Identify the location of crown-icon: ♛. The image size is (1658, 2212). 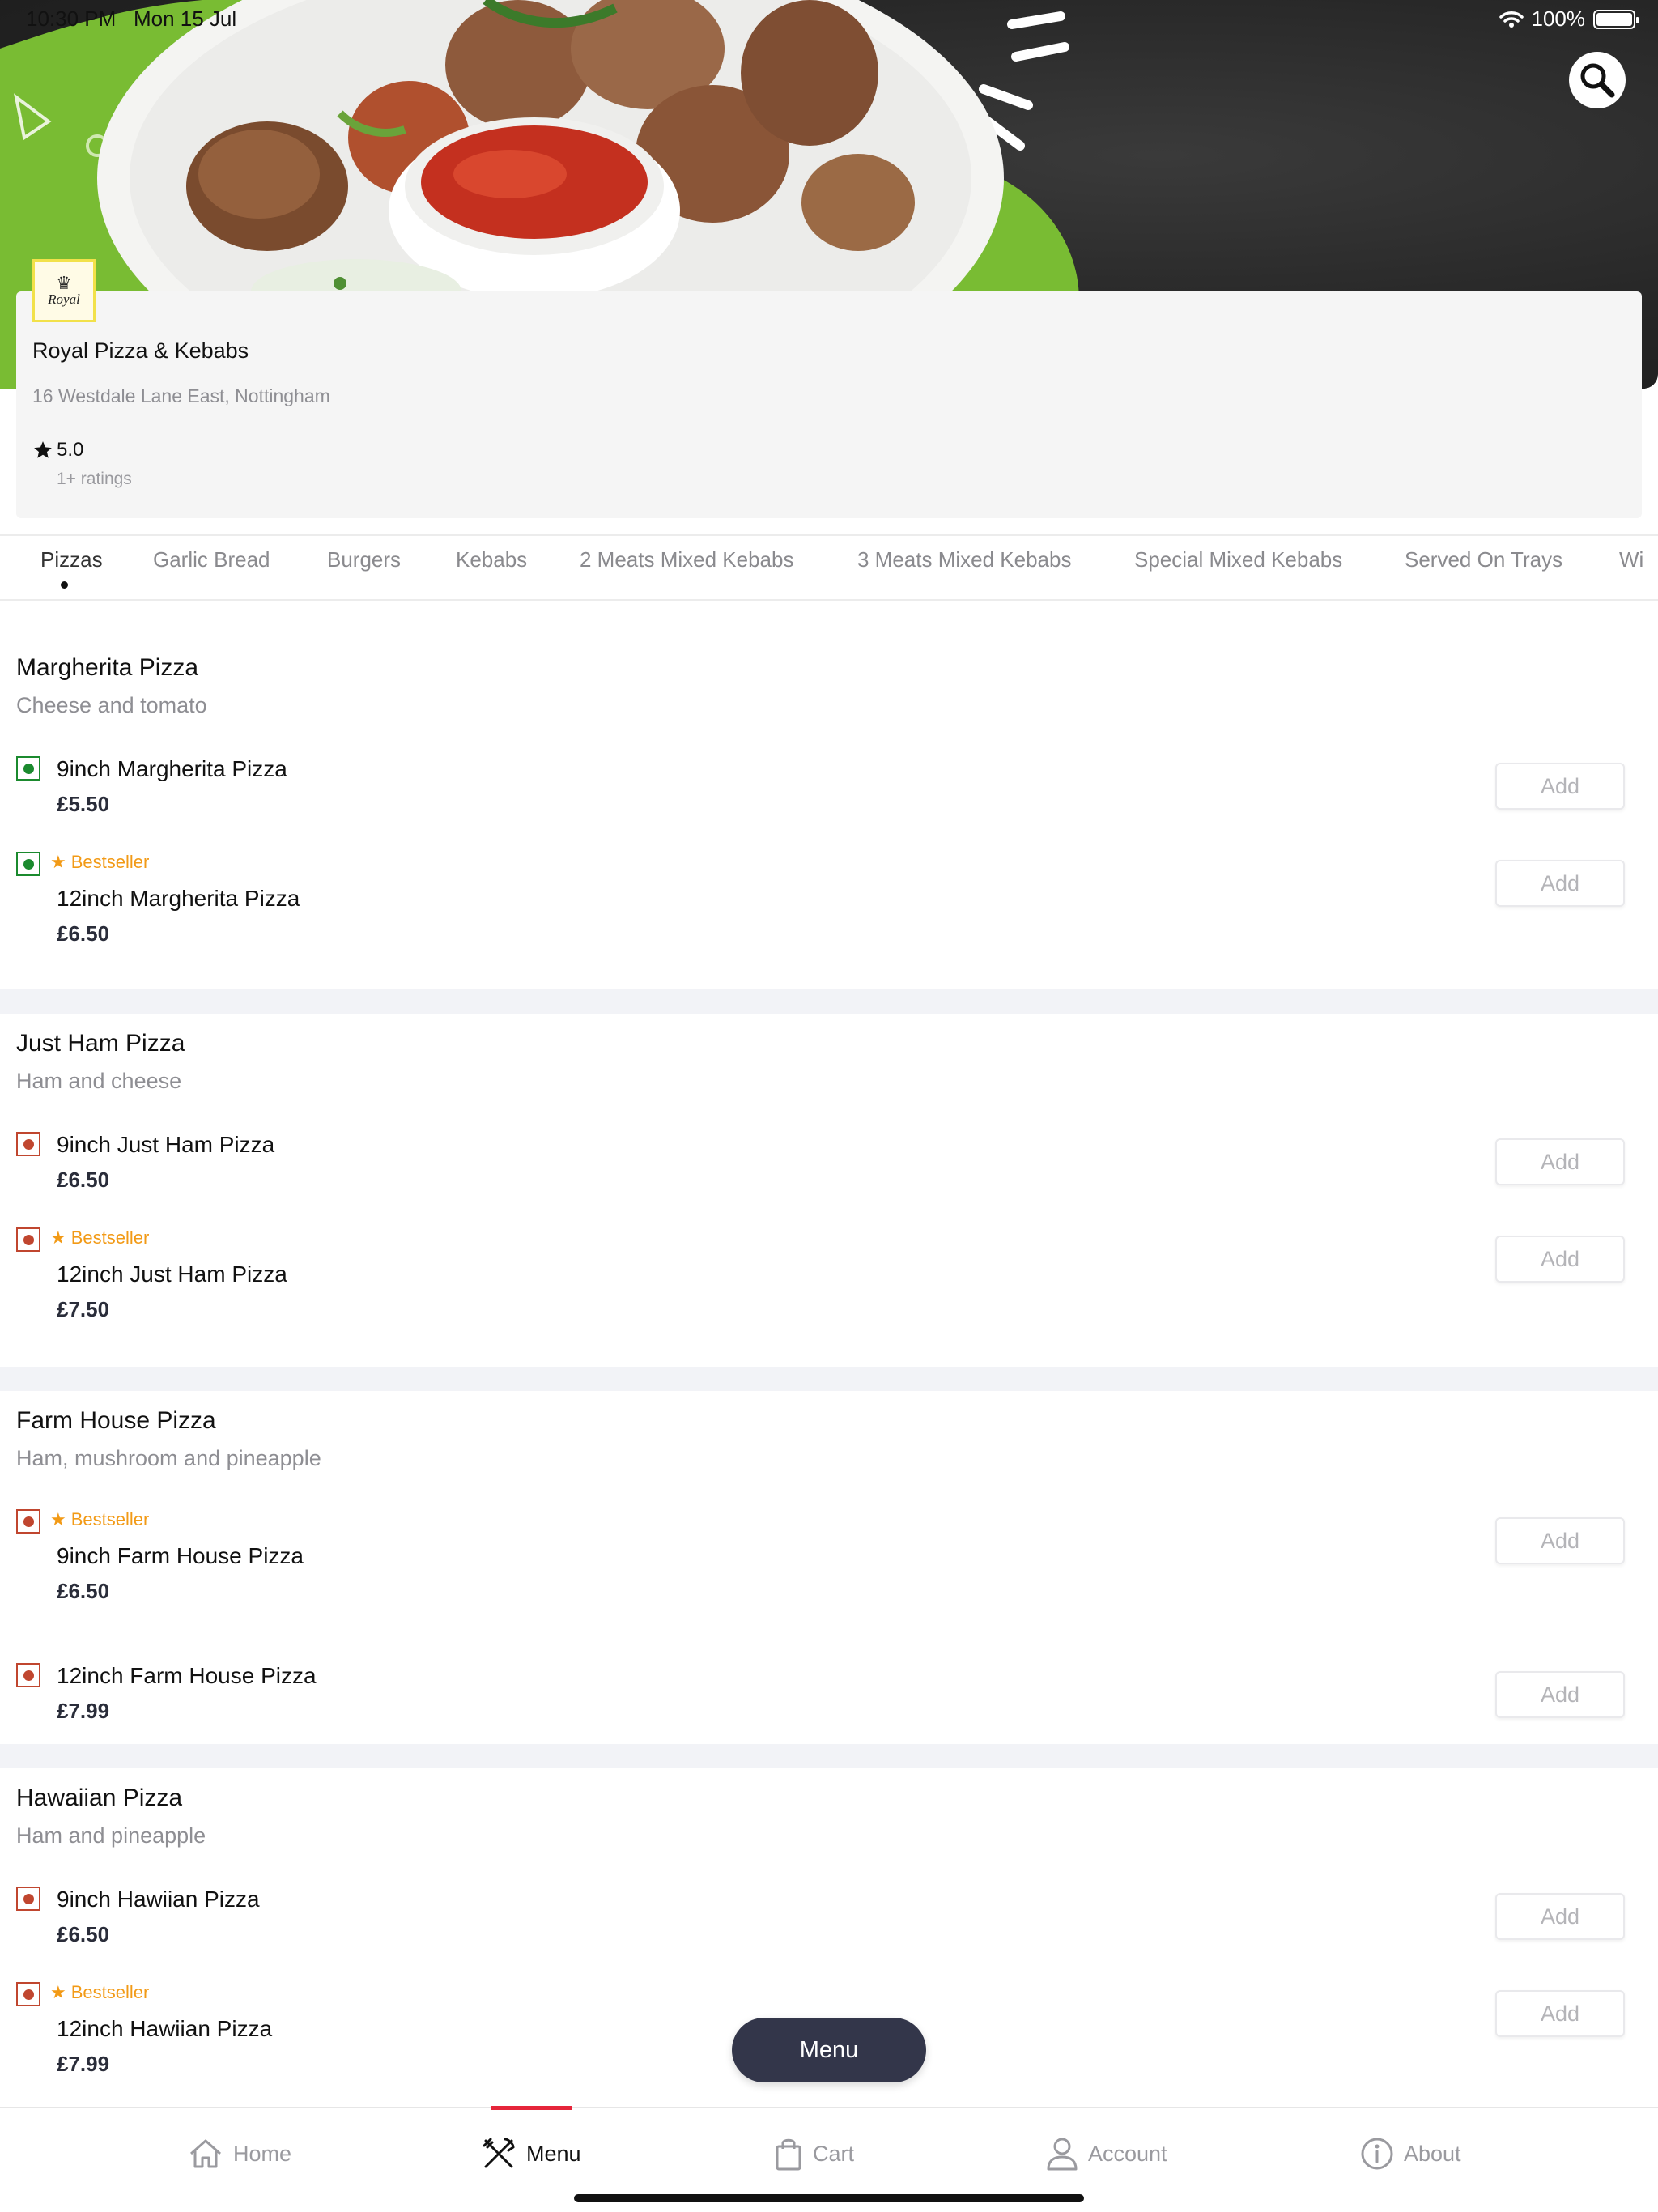
(64, 283).